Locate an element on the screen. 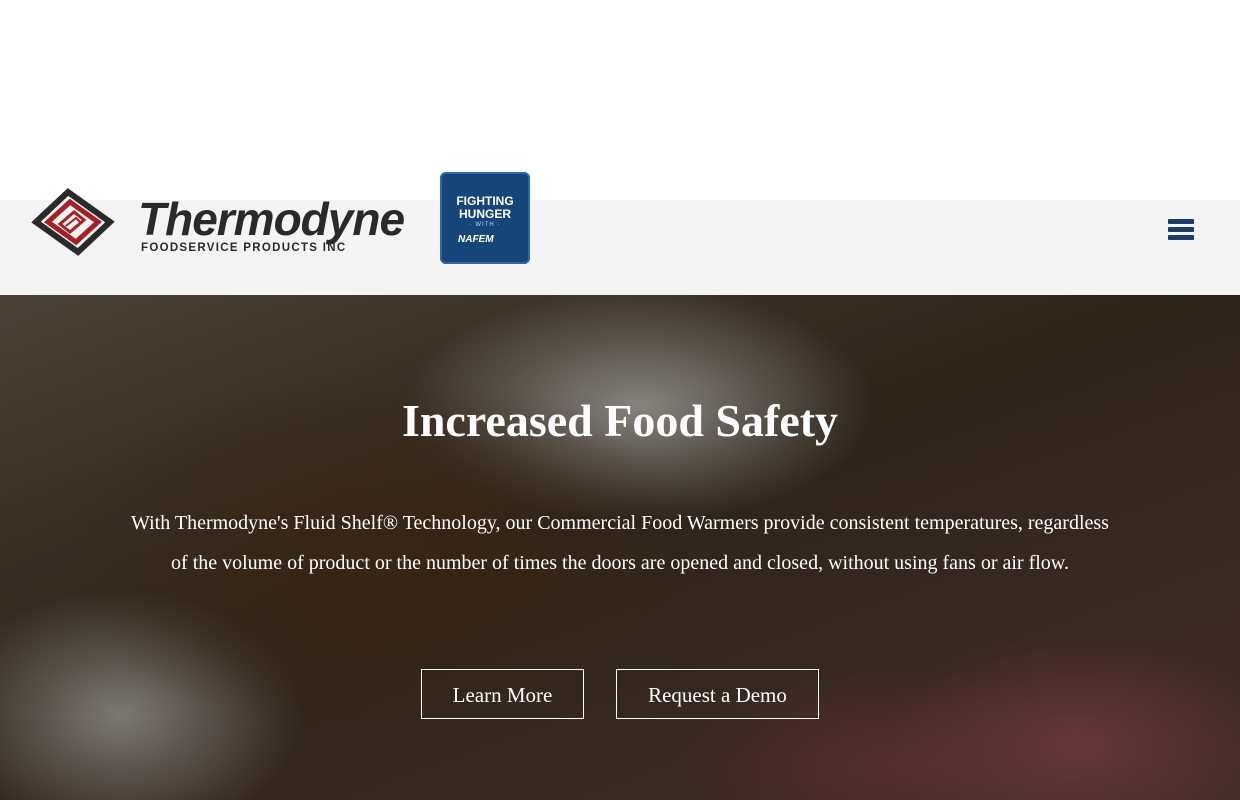 The image size is (1240, 800). menu-bar-middle is located at coordinates (1181, 229).